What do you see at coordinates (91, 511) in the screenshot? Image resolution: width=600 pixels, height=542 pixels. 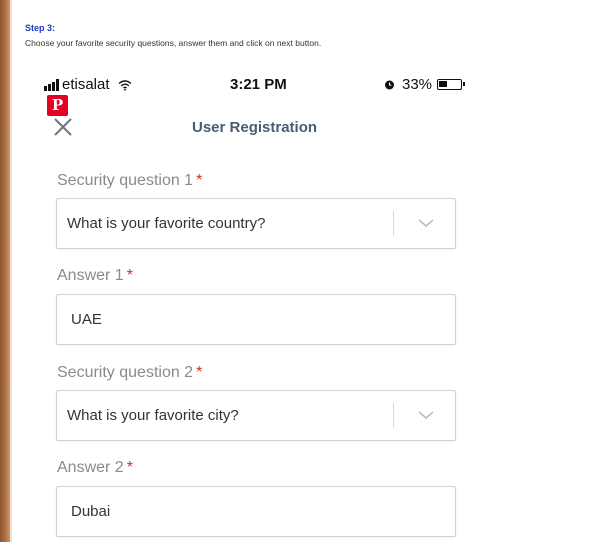 I see `input-value: Dubai` at bounding box center [91, 511].